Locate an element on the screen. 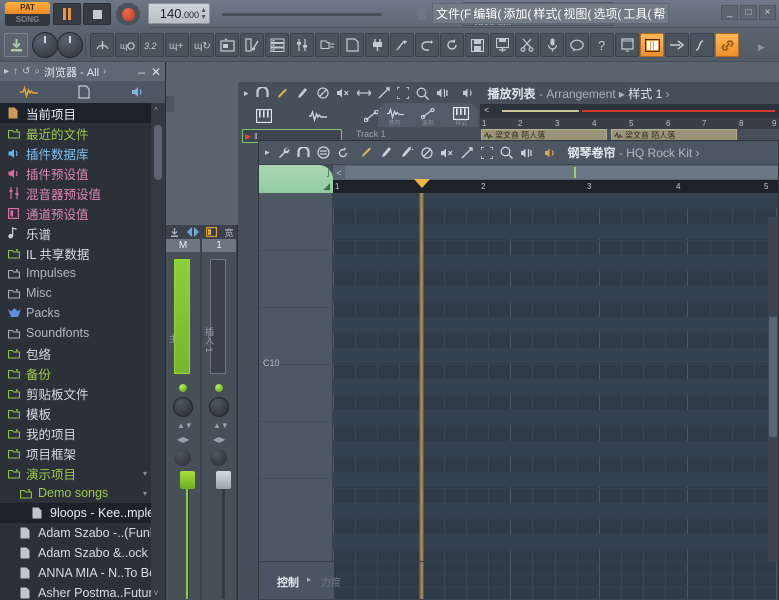 This screenshot has width=779, height=600. browser-item: Adam Szabo &..ock Me Out is located at coordinates (76, 553).